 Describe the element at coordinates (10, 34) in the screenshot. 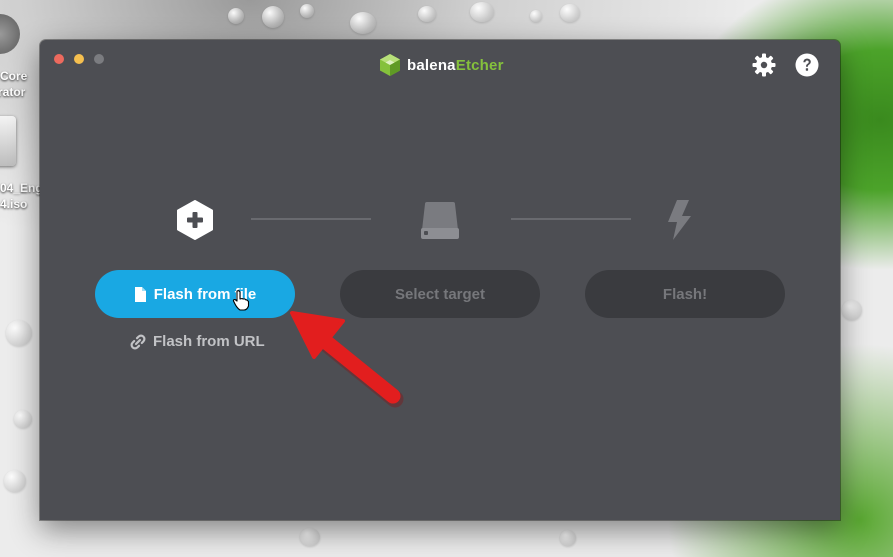

I see `app-icon` at that location.